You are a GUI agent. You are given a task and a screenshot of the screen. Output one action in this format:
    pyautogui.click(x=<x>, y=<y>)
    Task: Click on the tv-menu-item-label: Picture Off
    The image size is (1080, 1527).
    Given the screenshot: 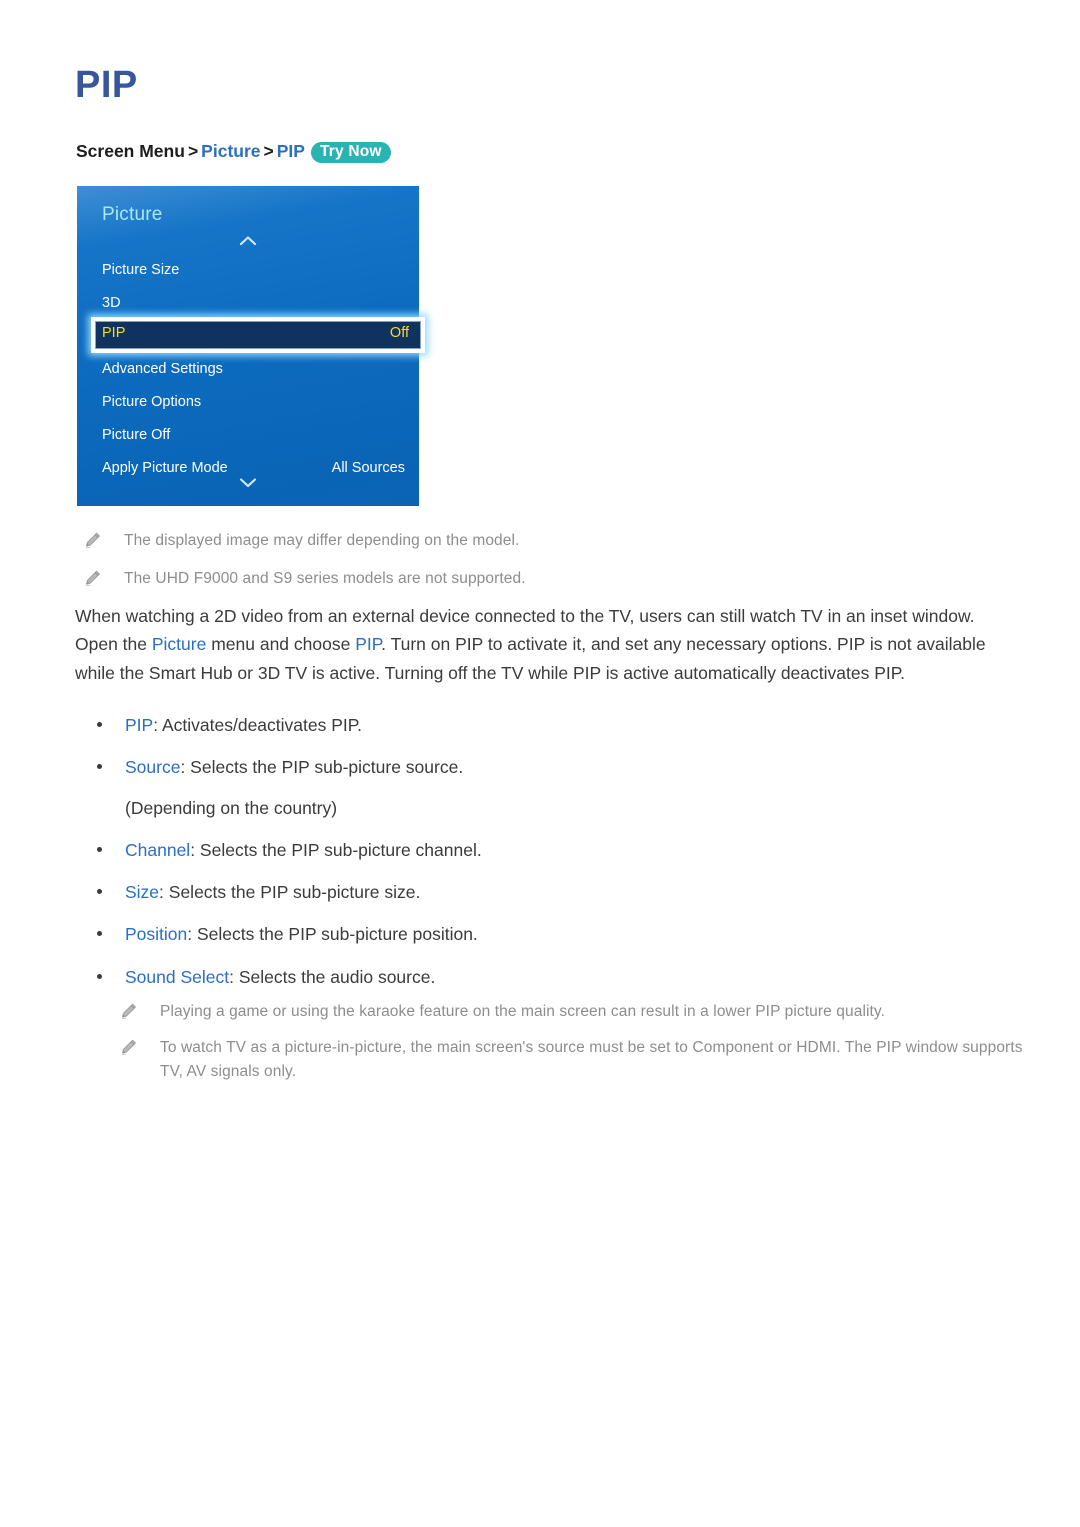 What is the action you would take?
    pyautogui.click(x=136, y=435)
    